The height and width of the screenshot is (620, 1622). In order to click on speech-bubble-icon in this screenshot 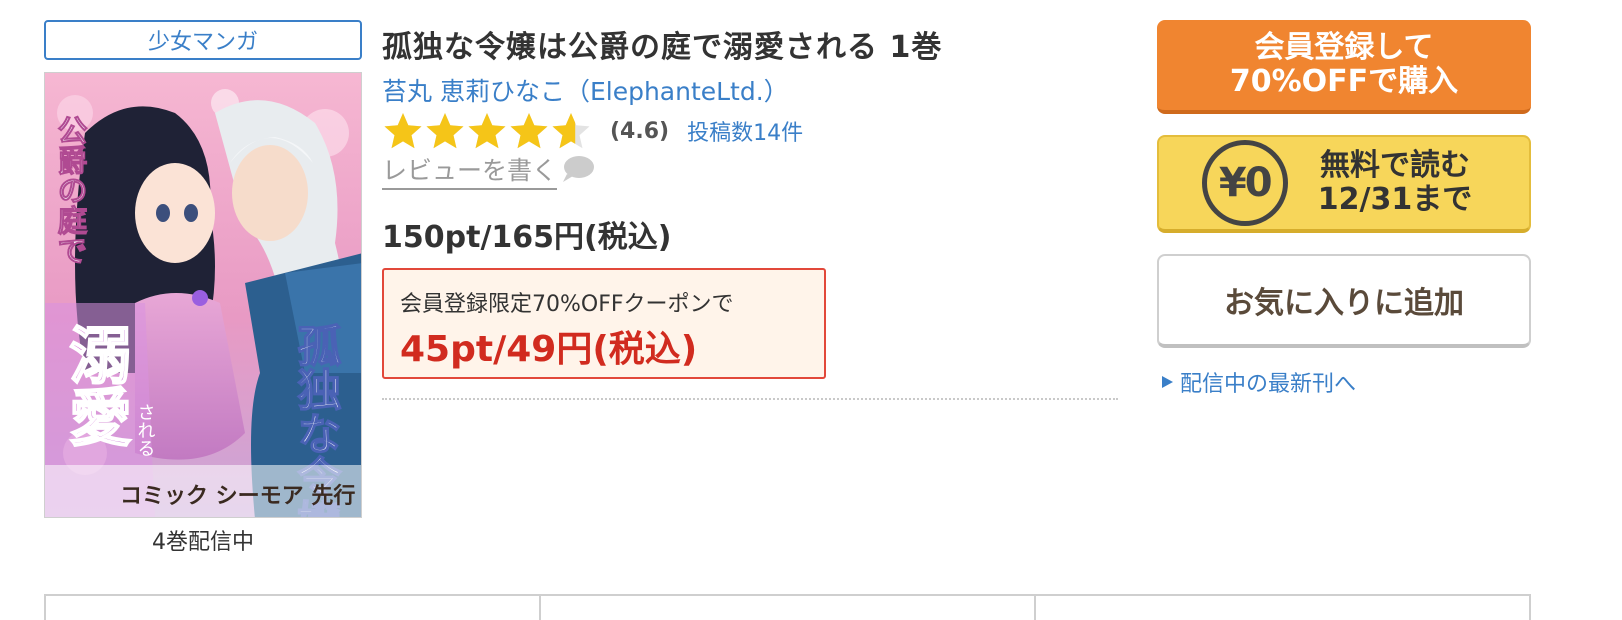, I will do `click(579, 169)`.